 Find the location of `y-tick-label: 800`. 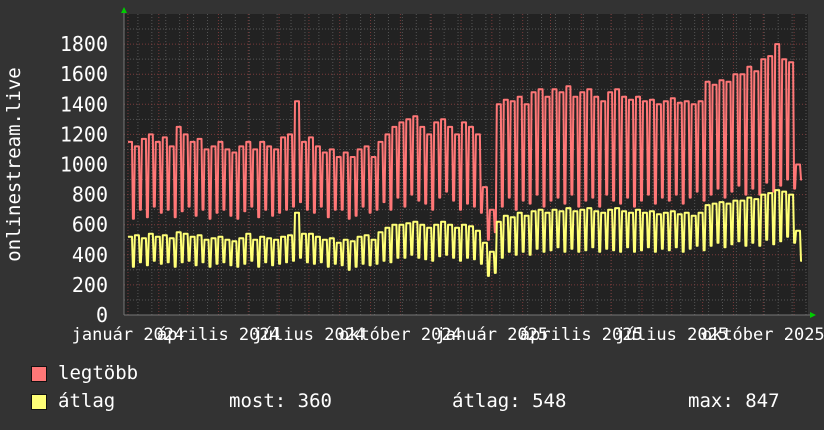

y-tick-label: 800 is located at coordinates (90, 195).